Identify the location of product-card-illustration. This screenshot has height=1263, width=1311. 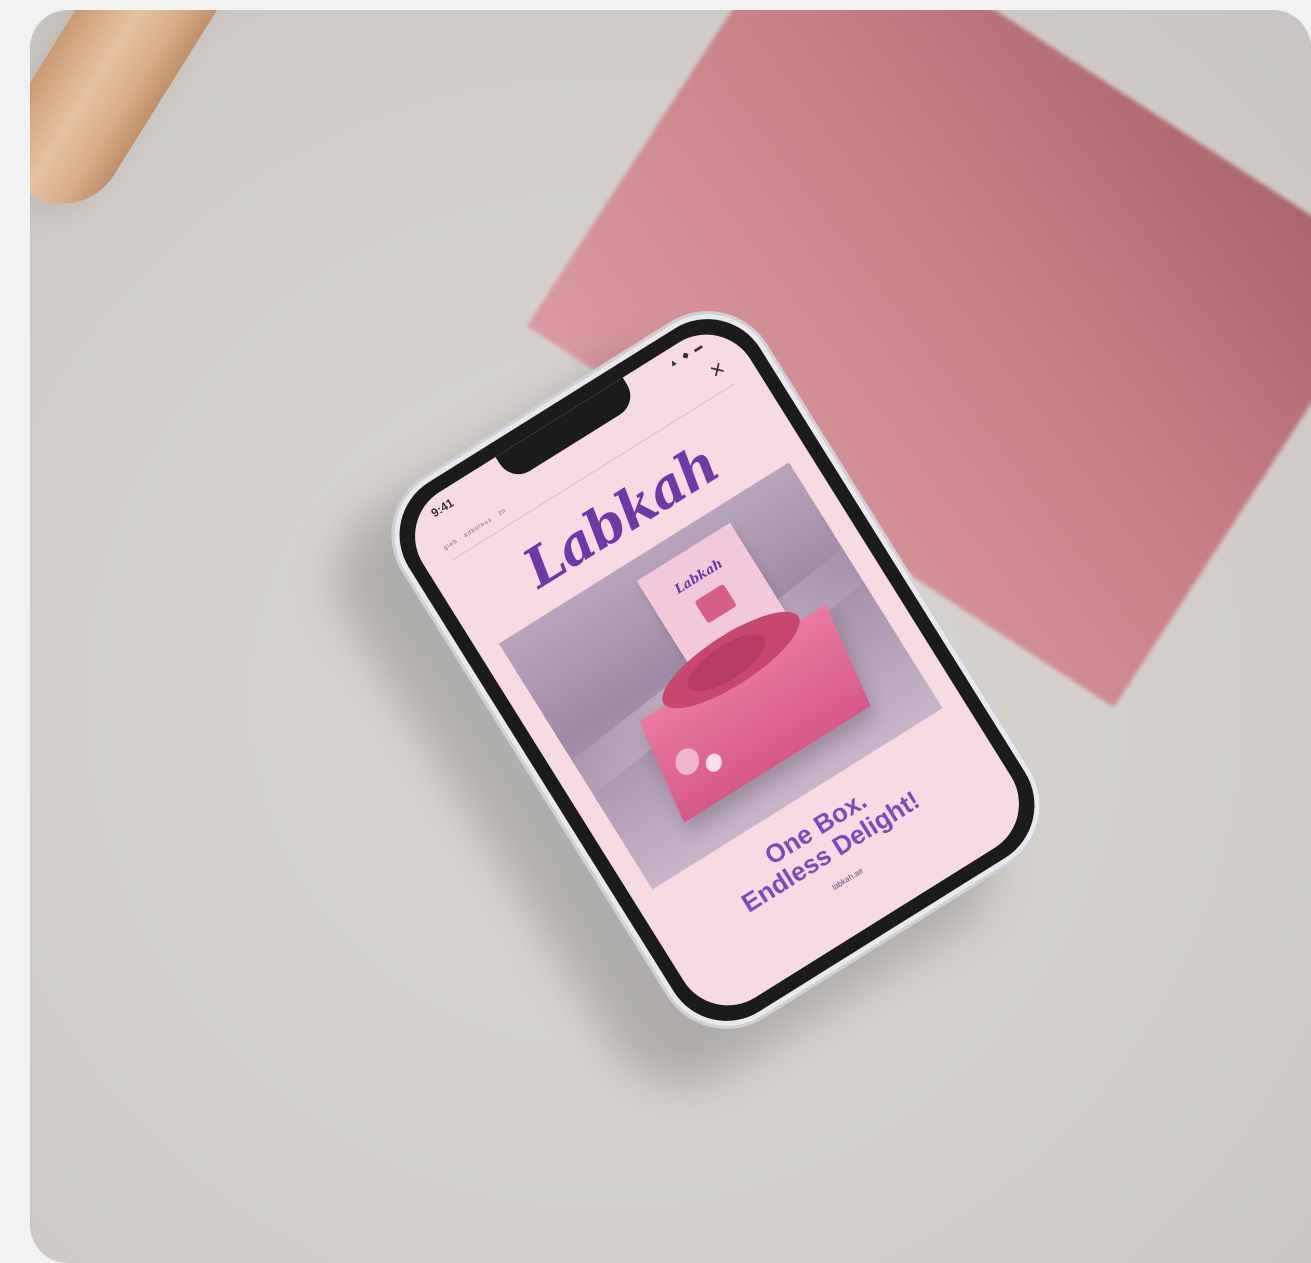
(715, 603).